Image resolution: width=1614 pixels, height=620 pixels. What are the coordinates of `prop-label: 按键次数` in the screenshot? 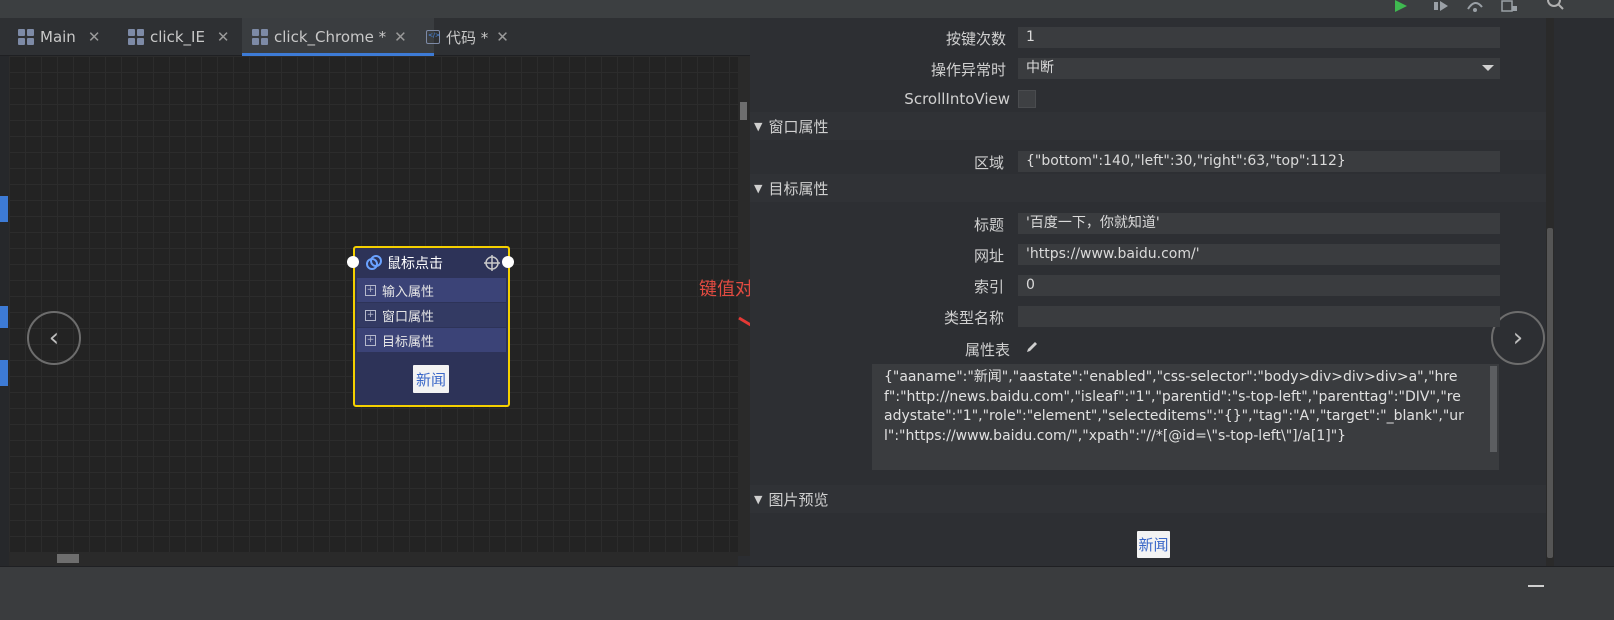 It's located at (975, 39).